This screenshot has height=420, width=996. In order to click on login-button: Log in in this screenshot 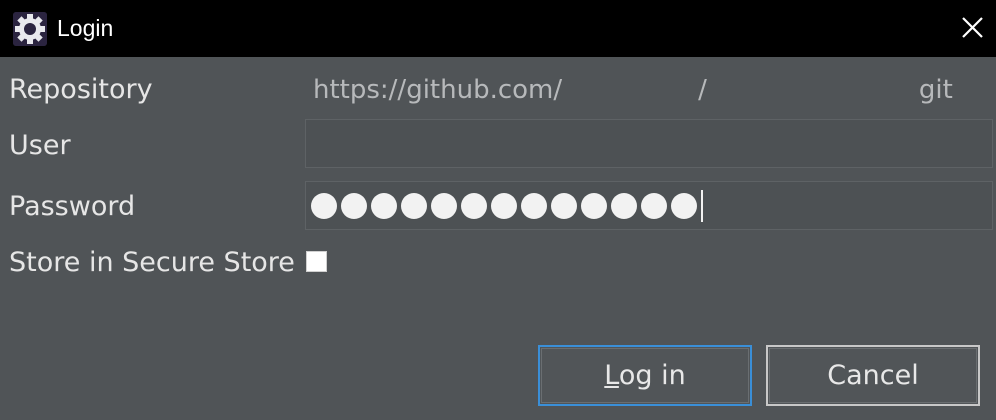, I will do `click(645, 375)`.